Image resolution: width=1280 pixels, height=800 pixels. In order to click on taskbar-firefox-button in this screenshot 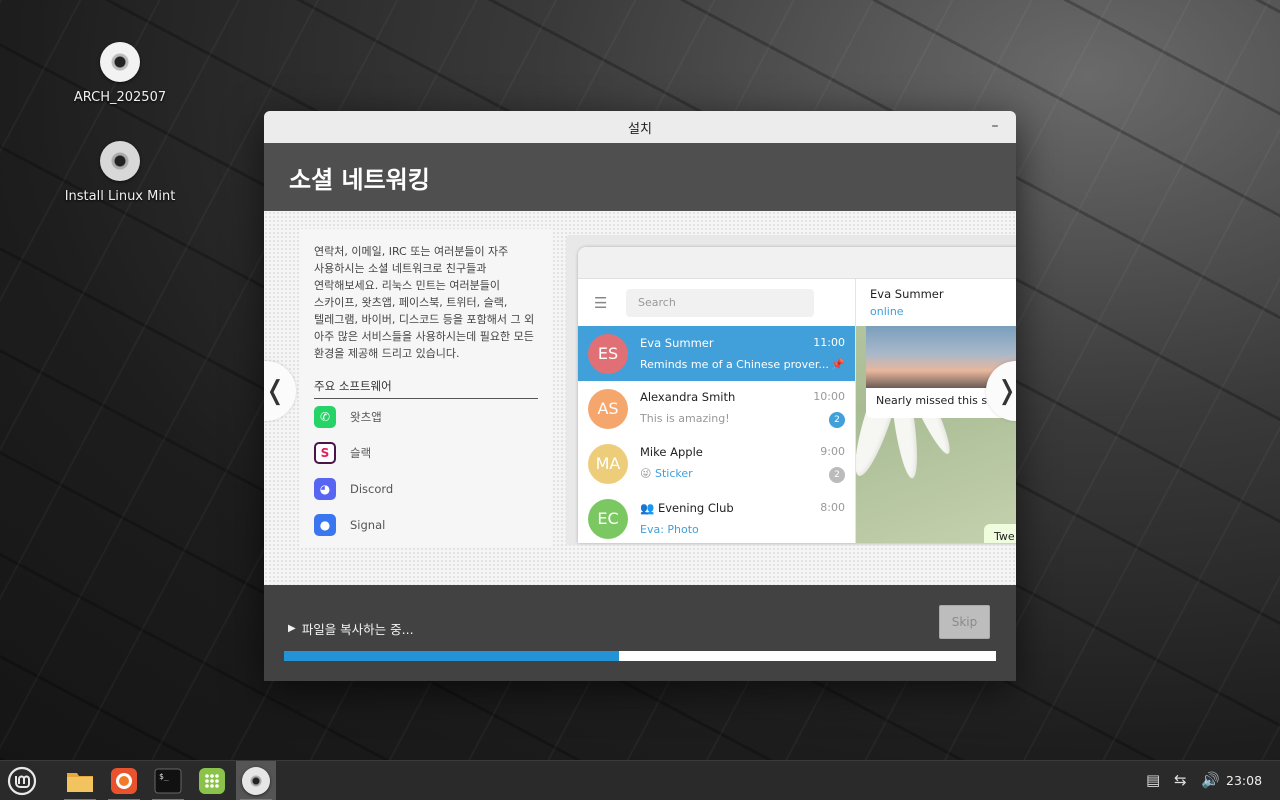, I will do `click(124, 780)`.